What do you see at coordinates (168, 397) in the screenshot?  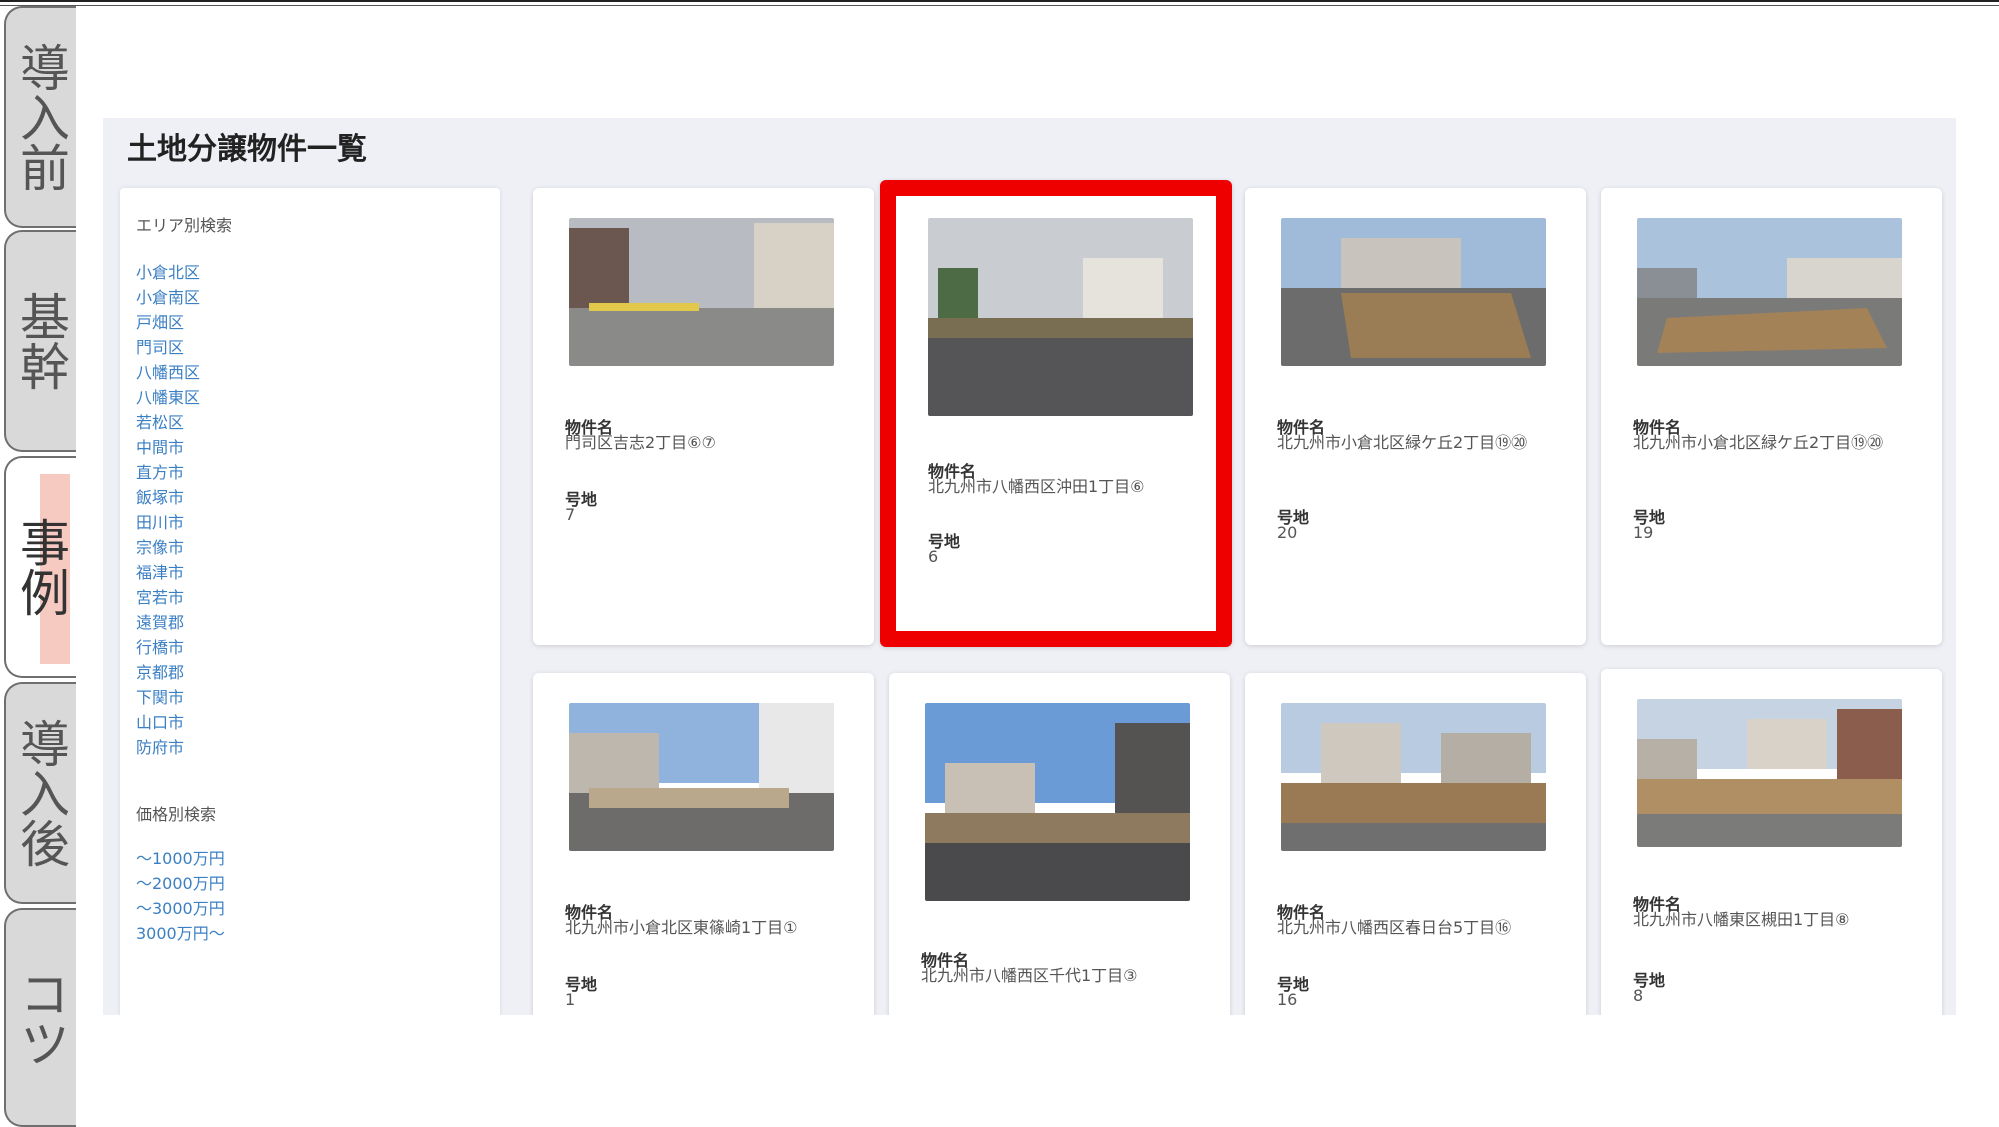 I see `area-link: 八幡東区` at bounding box center [168, 397].